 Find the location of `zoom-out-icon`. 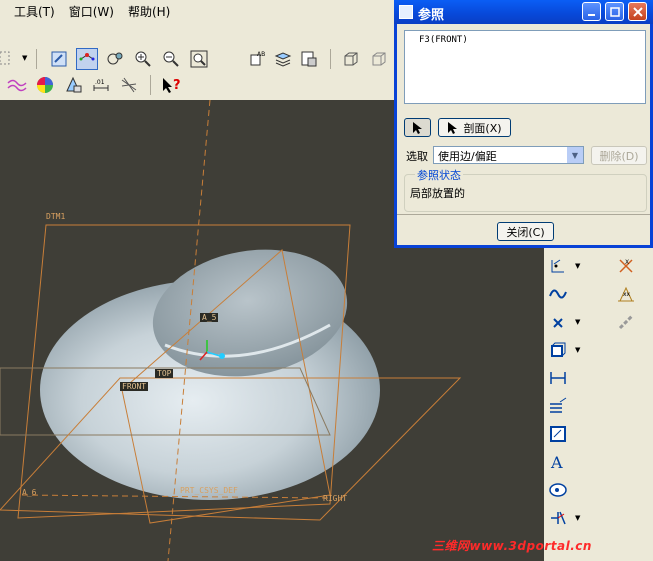

zoom-out-icon is located at coordinates (171, 59).